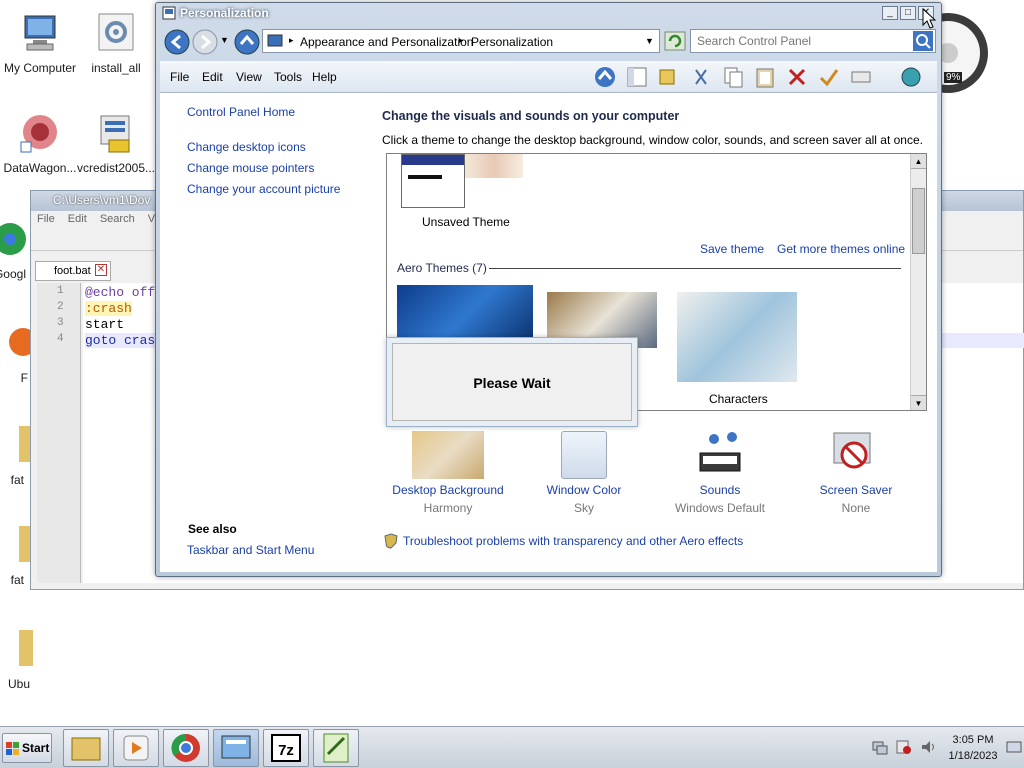 Image resolution: width=1024 pixels, height=768 pixels. I want to click on forward-arrow-icon, so click(205, 42).